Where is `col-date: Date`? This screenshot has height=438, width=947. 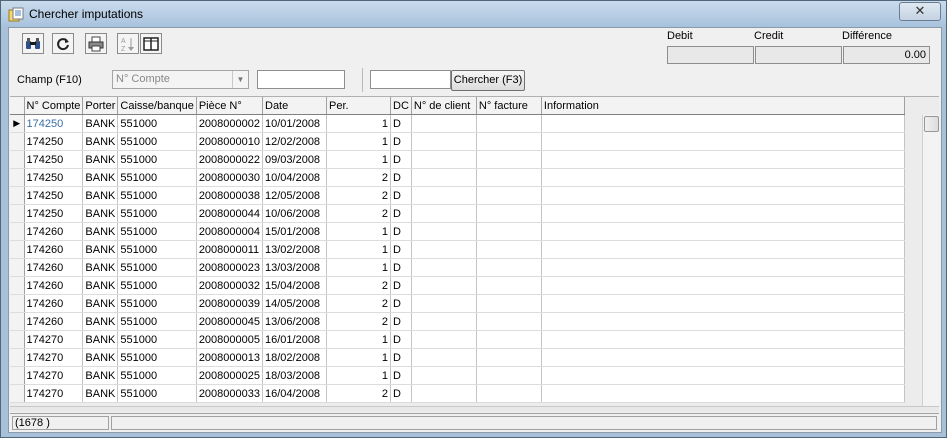
col-date: Date is located at coordinates (294, 106).